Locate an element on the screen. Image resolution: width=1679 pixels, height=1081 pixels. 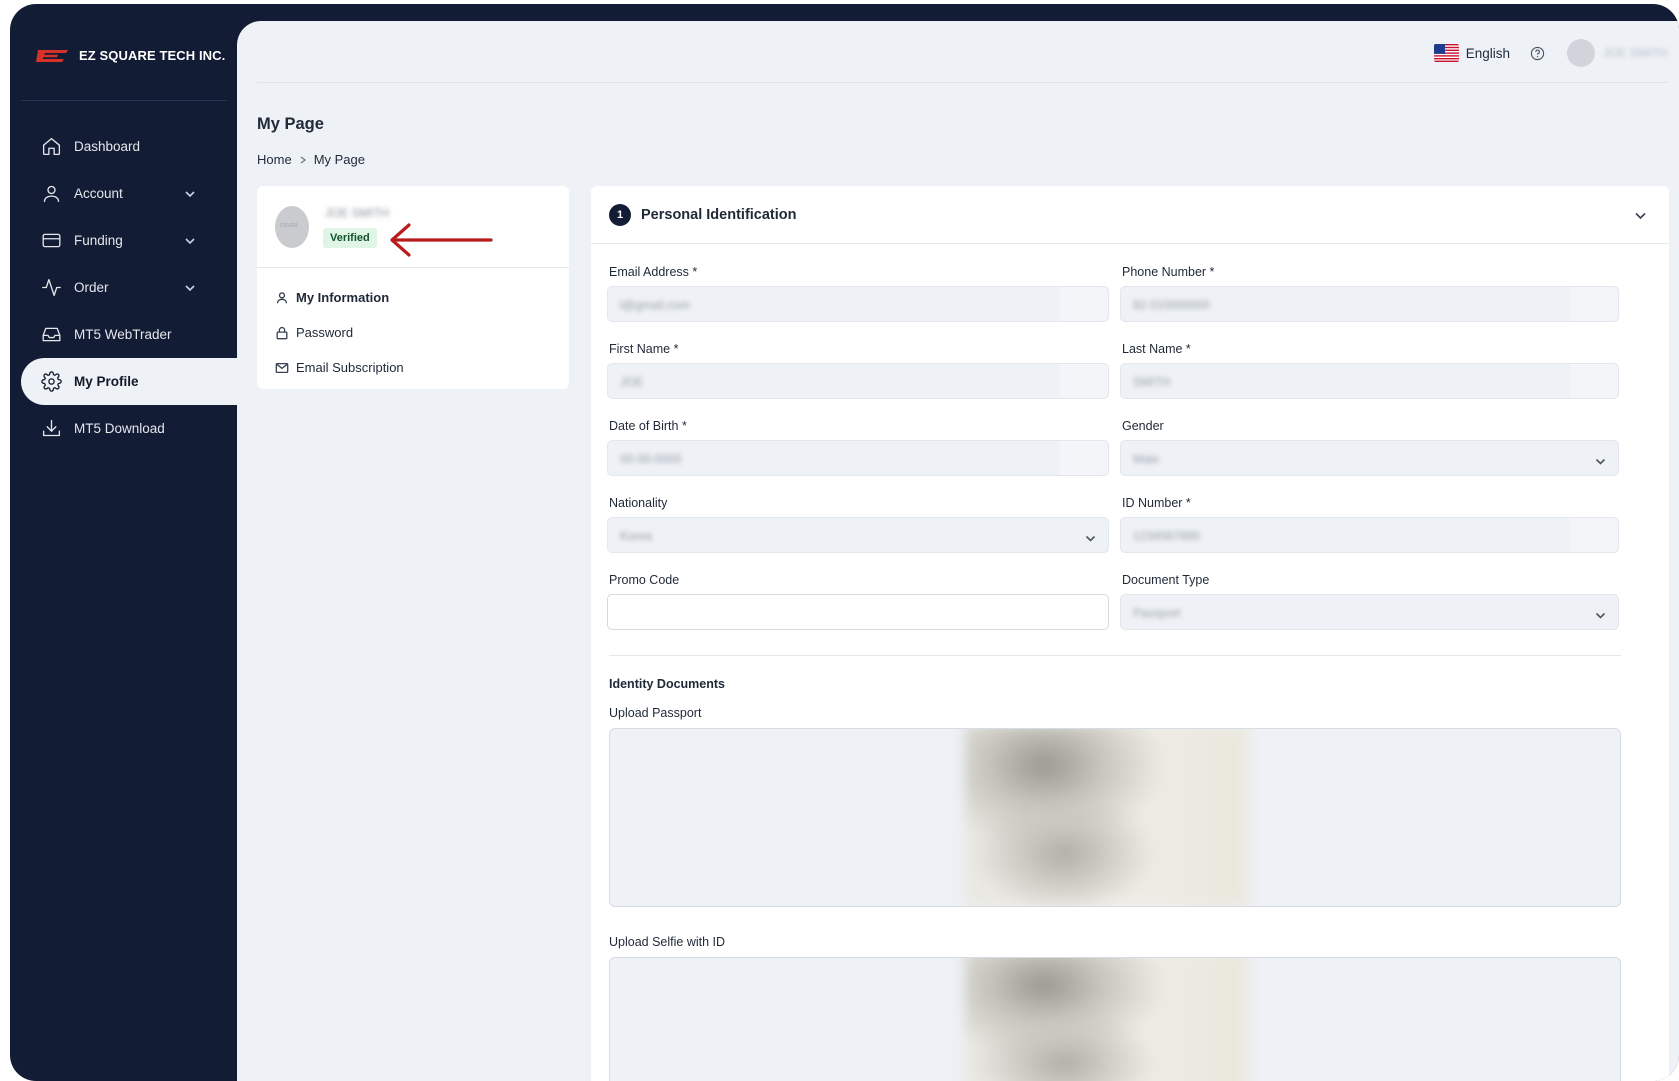
us-flag-icon is located at coordinates (1446, 53).